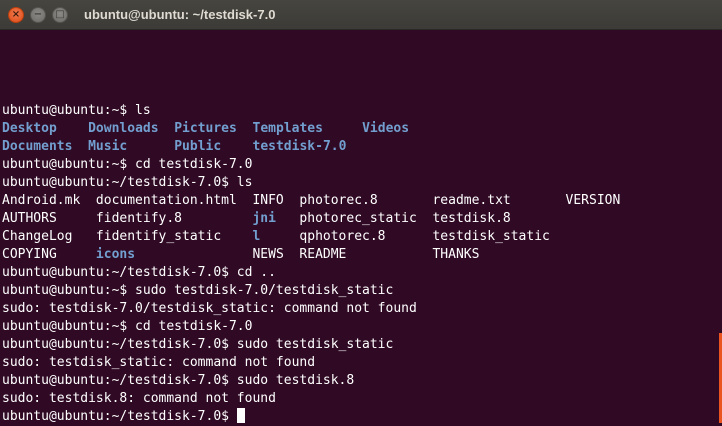 The height and width of the screenshot is (426, 722). Describe the element at coordinates (360, 183) in the screenshot. I see `terminal-line: ubuntu@ubuntu:~/testdisk-7.0$ ls` at that location.